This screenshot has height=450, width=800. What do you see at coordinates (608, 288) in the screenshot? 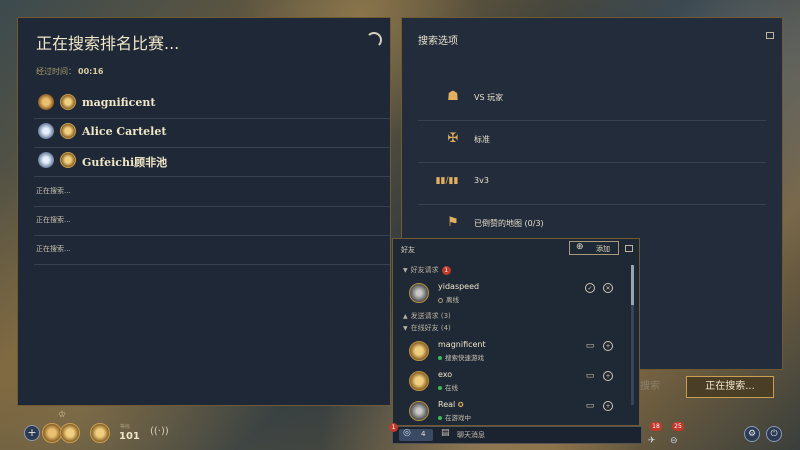
I see `decline-icon: ✕` at bounding box center [608, 288].